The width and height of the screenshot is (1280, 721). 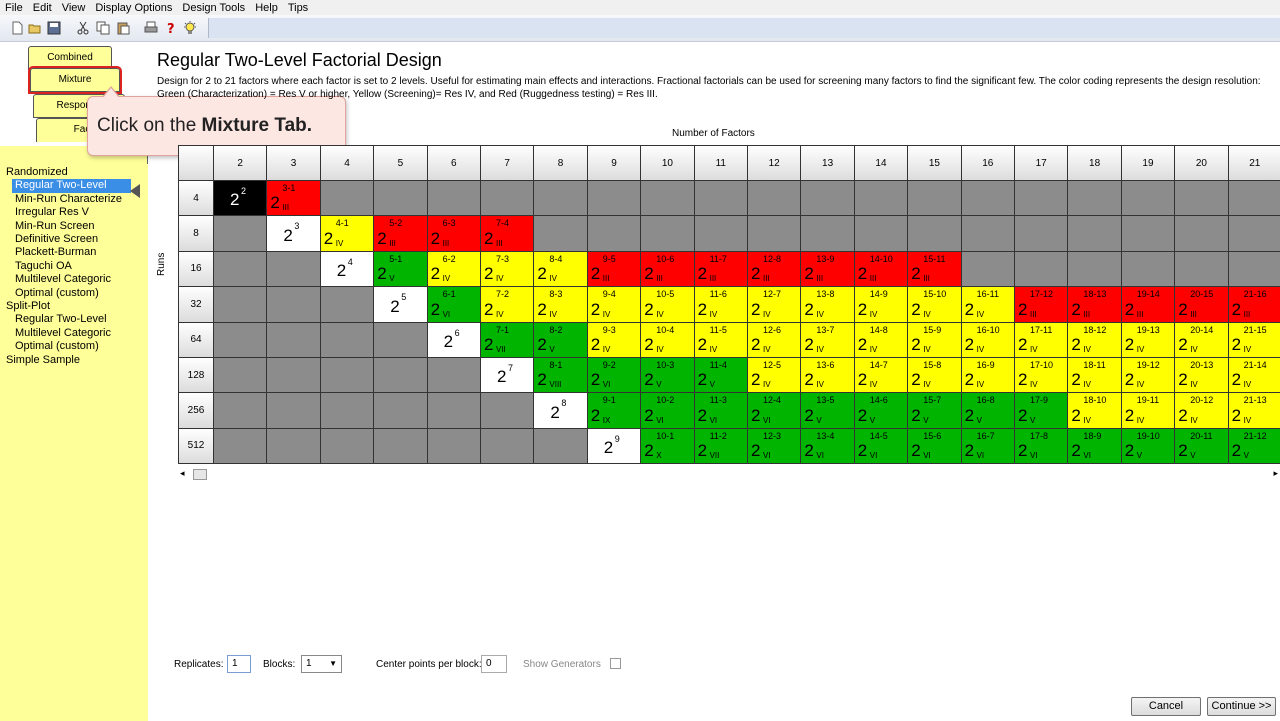 I want to click on design-cell: 2 11-3 VI, so click(x=720, y=410).